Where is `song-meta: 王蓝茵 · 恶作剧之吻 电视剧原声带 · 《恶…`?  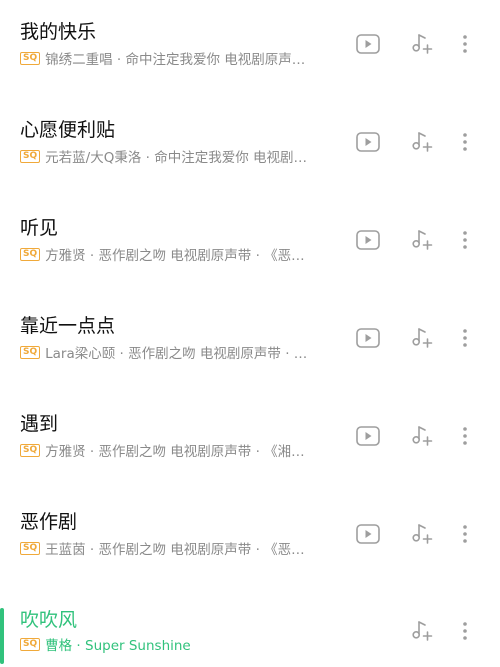
song-meta: 王蓝茵 · 恶作剧之吻 电视剧原声带 · 《恶… is located at coordinates (175, 550).